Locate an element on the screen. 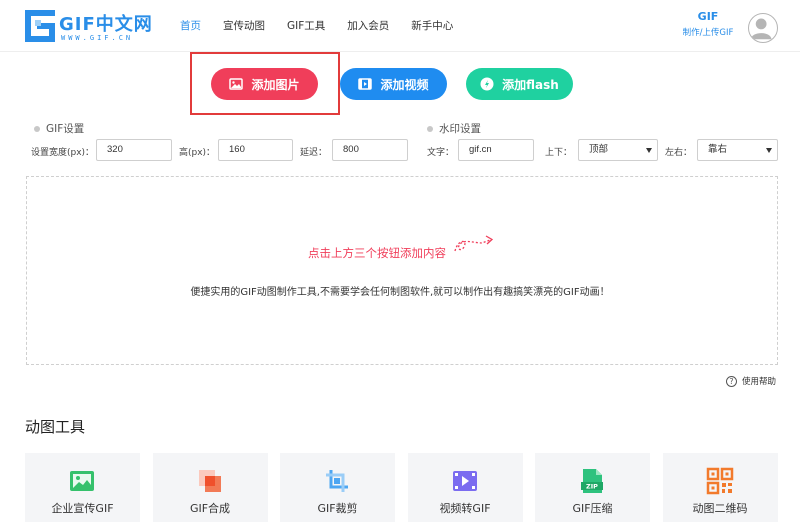  tool-card-gif-qrcode: 动图二维码 is located at coordinates (720, 487).